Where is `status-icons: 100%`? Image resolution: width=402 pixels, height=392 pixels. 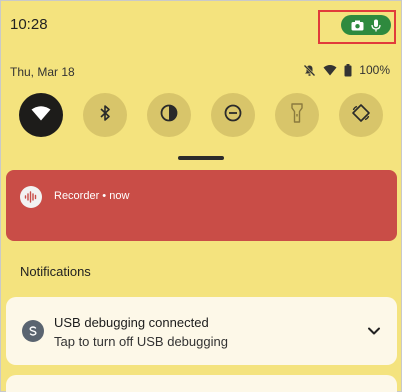 status-icons: 100% is located at coordinates (346, 70).